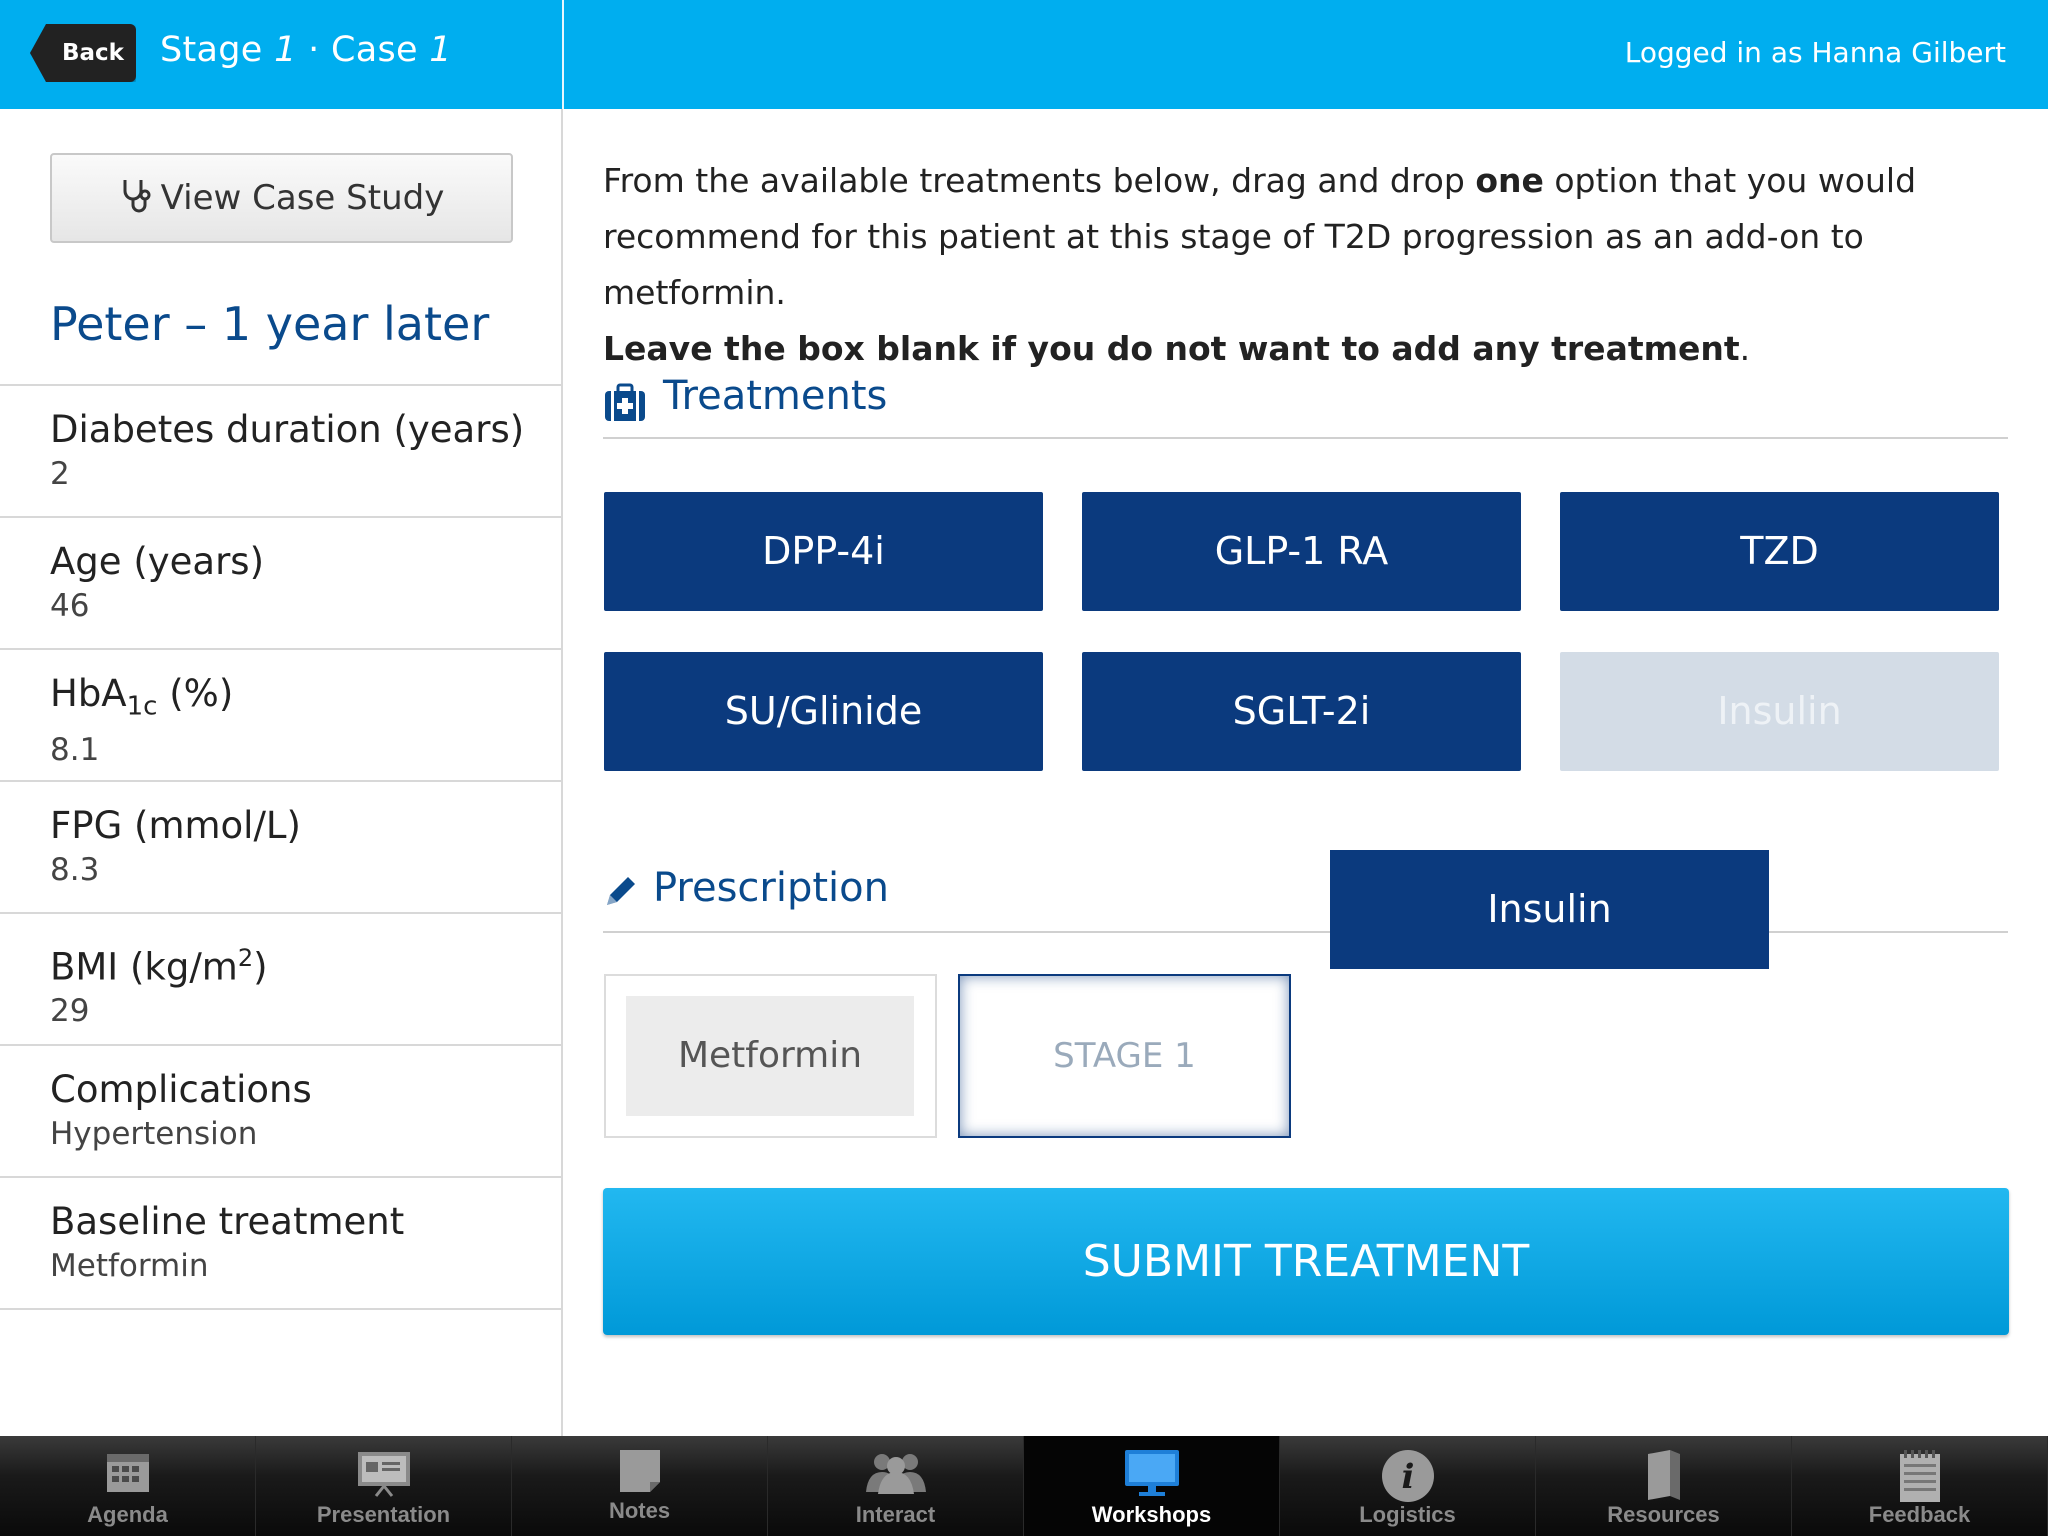 This screenshot has width=2048, height=1536. Describe the element at coordinates (1305, 896) in the screenshot. I see `prescription-header: Prescription` at that location.